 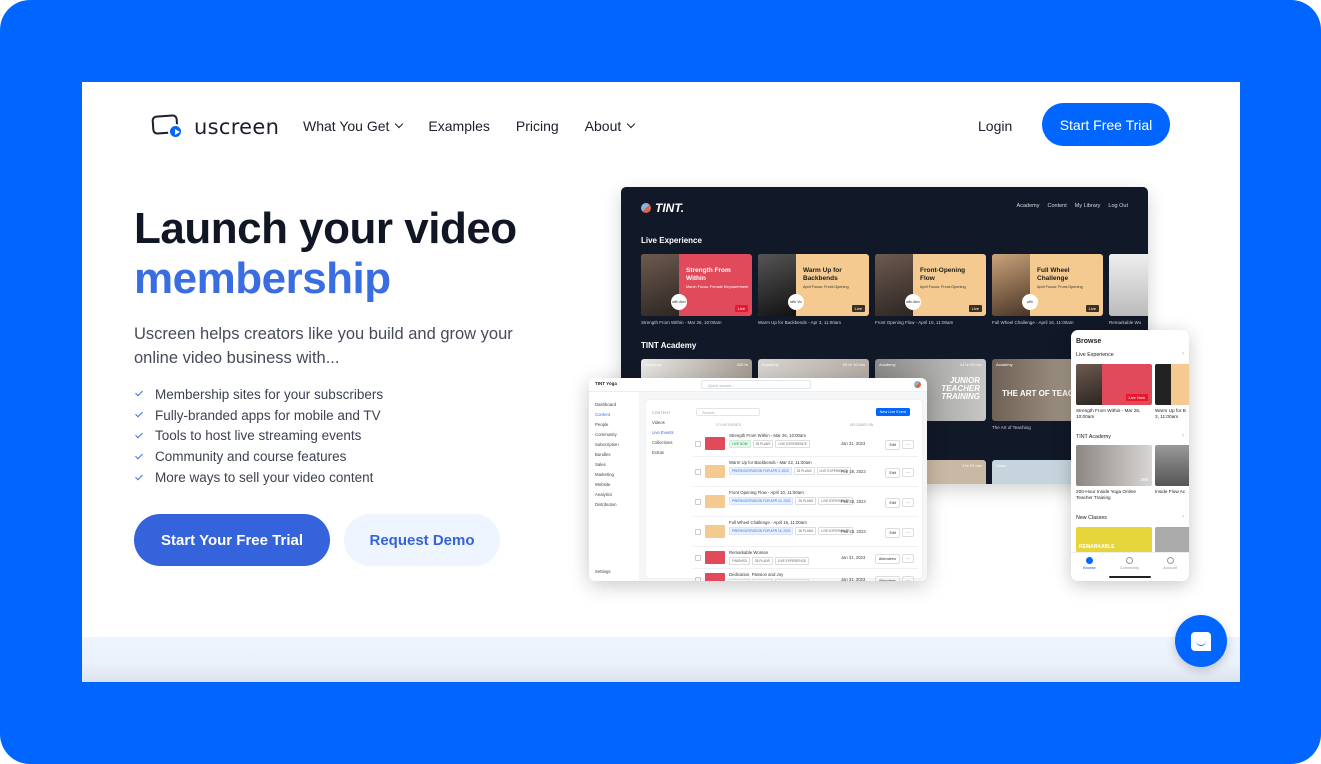 I want to click on tab-browse: Browse, so click(x=1089, y=569).